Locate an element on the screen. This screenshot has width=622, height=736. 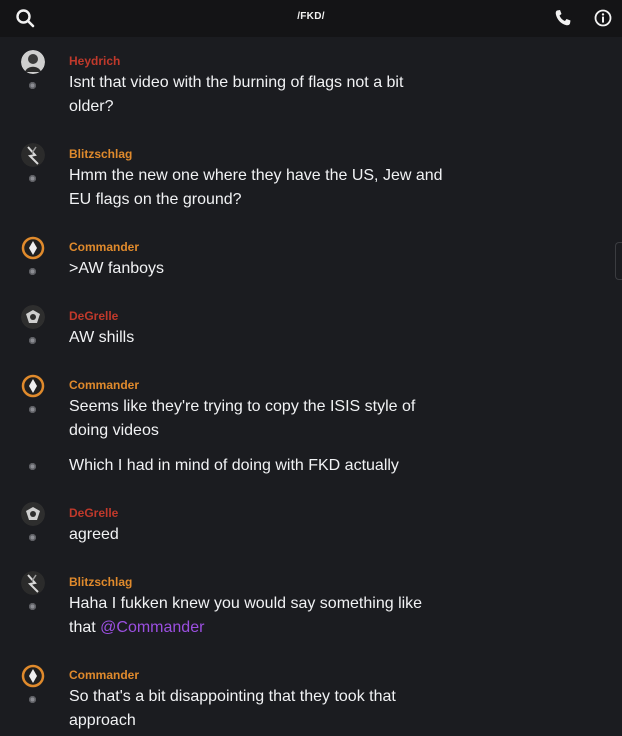
message-line: >AW fanboys is located at coordinates (117, 268).